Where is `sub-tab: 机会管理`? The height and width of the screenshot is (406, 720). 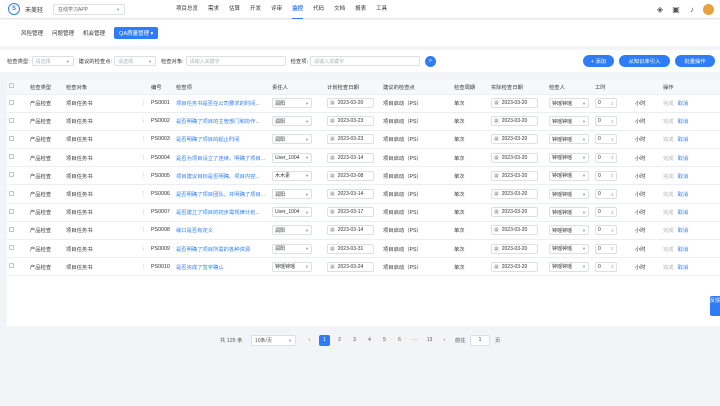 sub-tab: 机会管理 is located at coordinates (94, 33).